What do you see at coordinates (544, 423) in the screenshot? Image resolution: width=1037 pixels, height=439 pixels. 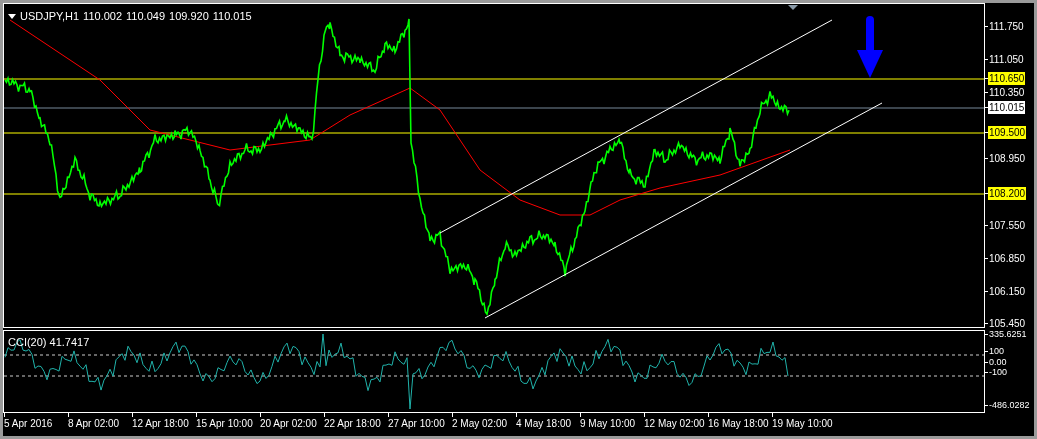 I see `time-label: 4 May 18:00` at bounding box center [544, 423].